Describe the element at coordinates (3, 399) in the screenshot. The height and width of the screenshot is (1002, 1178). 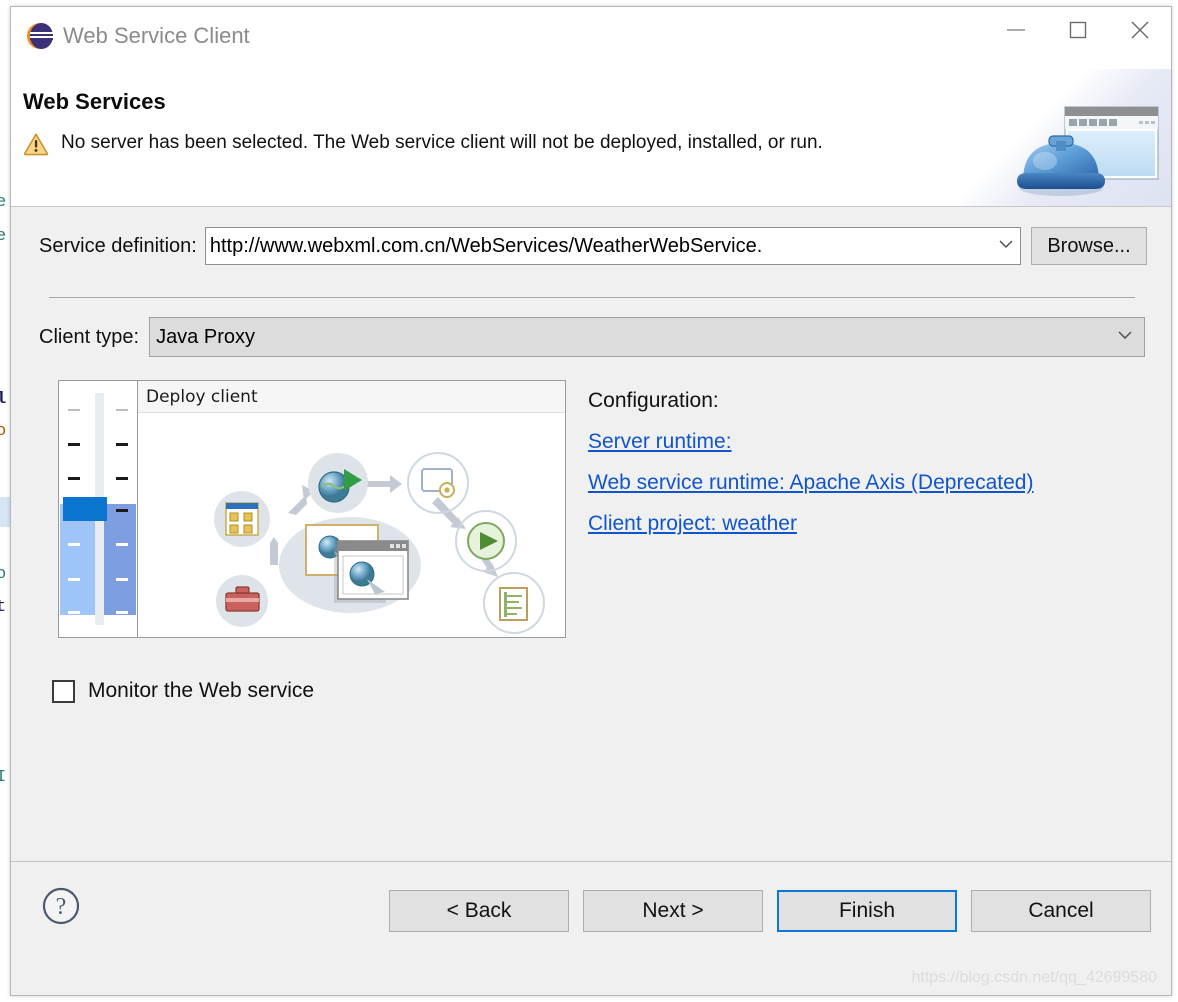
I see `background-text-fragment: l` at that location.